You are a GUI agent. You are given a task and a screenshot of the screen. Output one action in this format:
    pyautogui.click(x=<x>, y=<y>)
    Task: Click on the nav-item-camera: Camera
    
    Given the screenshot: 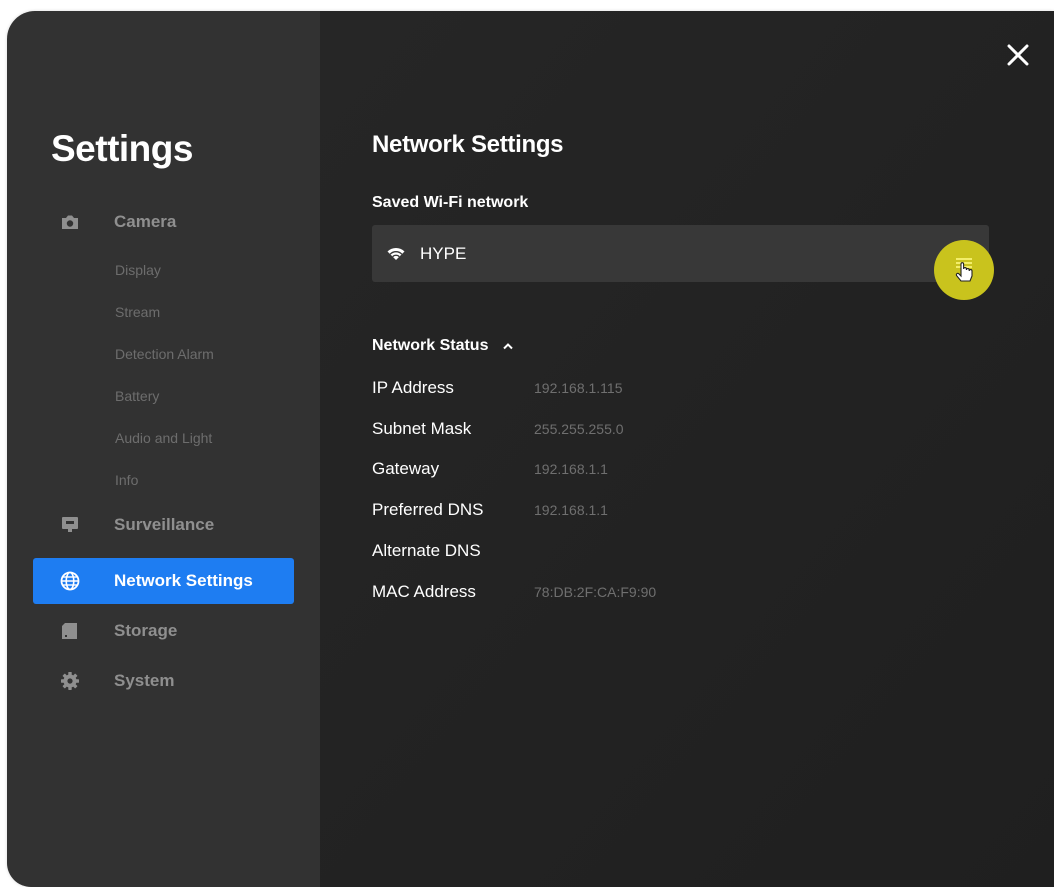 What is the action you would take?
    pyautogui.click(x=163, y=222)
    